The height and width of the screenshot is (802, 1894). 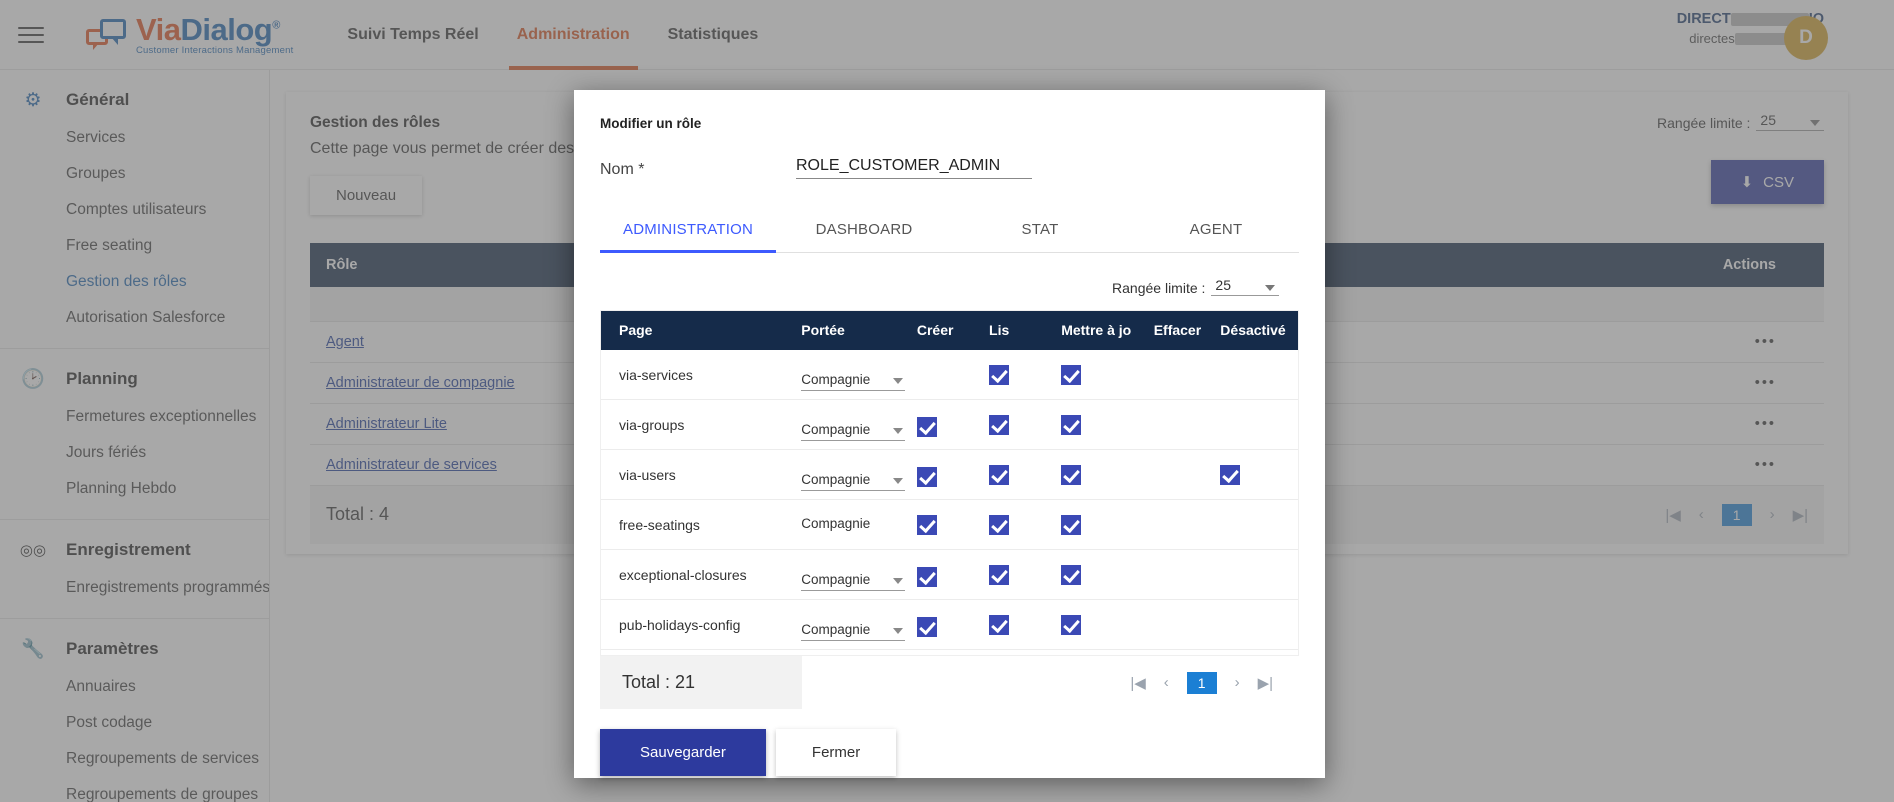 I want to click on pagination-first: |◀, so click(x=1137, y=683).